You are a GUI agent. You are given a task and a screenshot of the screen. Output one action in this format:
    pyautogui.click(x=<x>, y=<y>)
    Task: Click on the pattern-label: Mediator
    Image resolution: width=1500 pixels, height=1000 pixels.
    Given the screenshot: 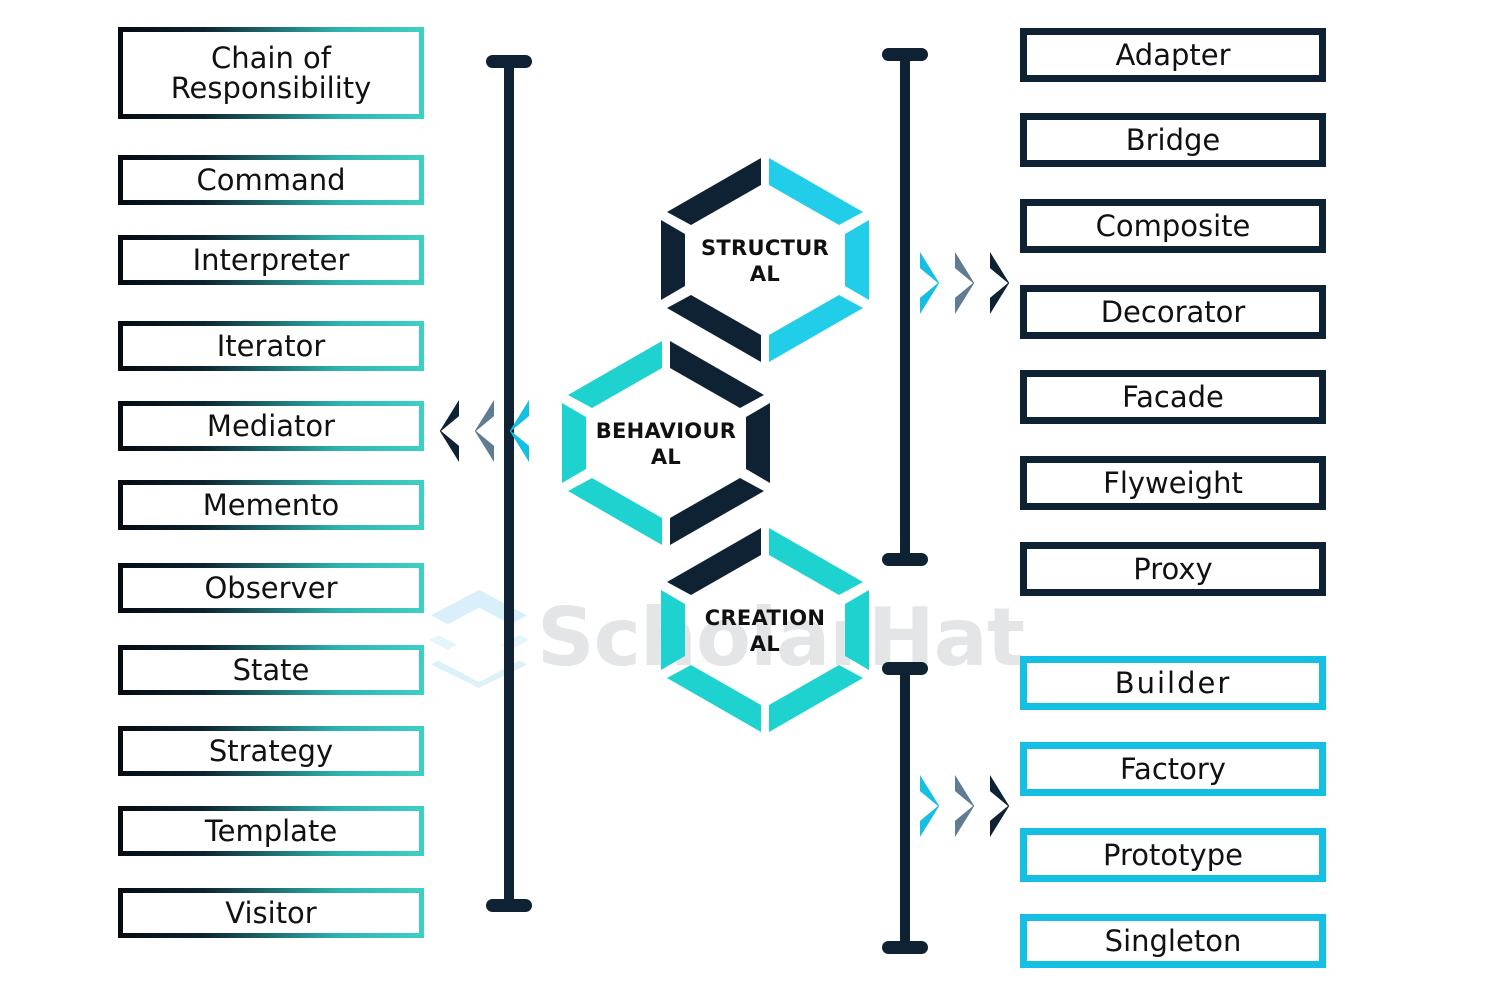 What is the action you would take?
    pyautogui.click(x=271, y=425)
    